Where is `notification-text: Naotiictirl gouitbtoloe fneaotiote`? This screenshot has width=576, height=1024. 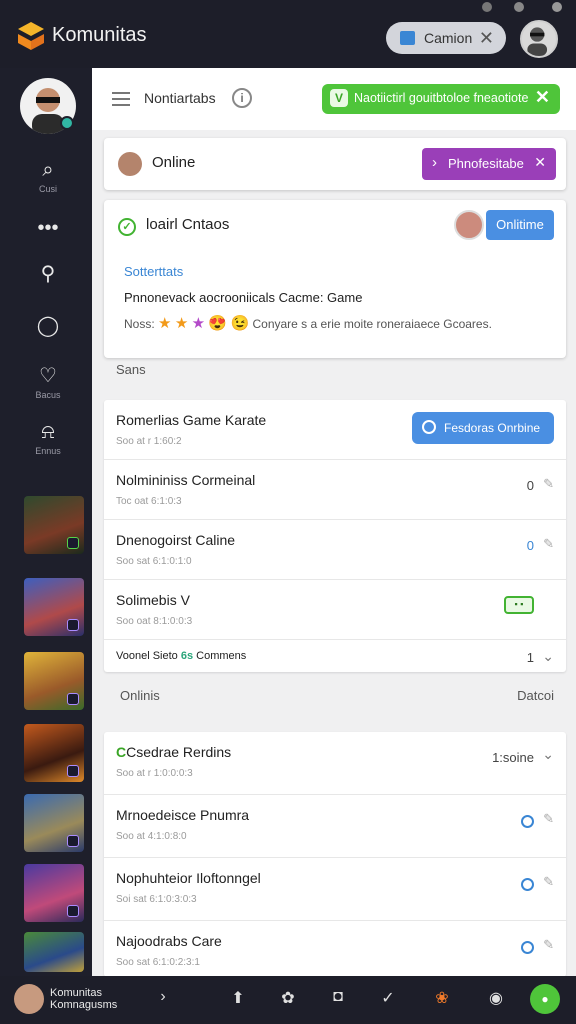 notification-text: Naotiictirl gouitbtoloe fneaotiote is located at coordinates (441, 98).